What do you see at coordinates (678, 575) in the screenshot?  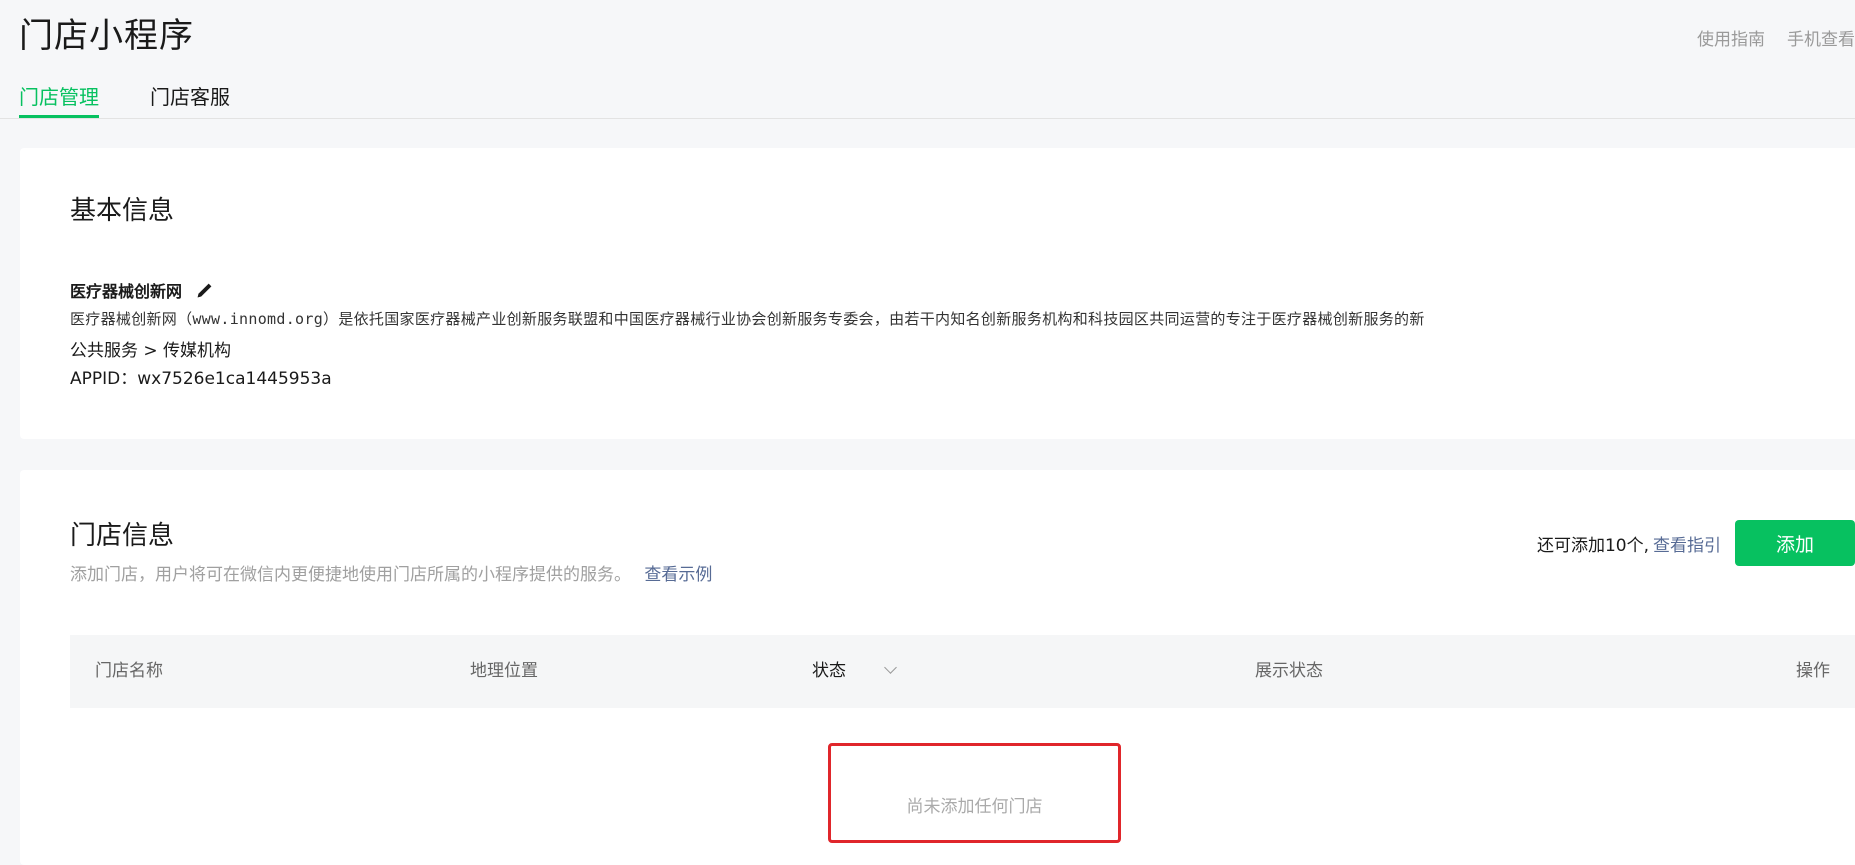 I see `view-example-link: 查看示例` at bounding box center [678, 575].